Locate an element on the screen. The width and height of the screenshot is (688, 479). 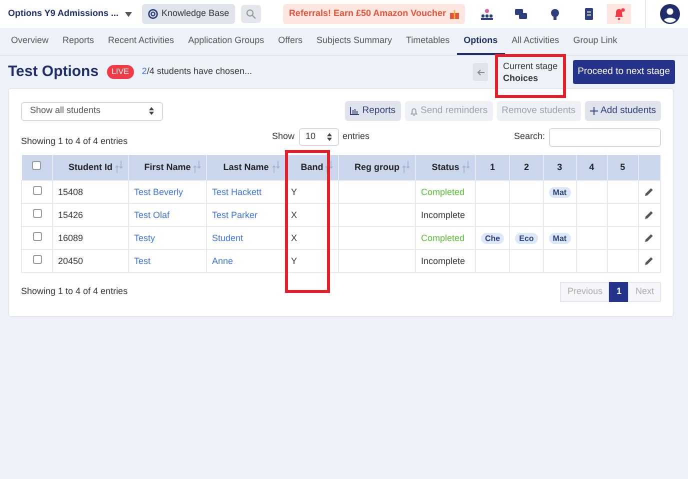
pagination-button: 1 is located at coordinates (618, 292).